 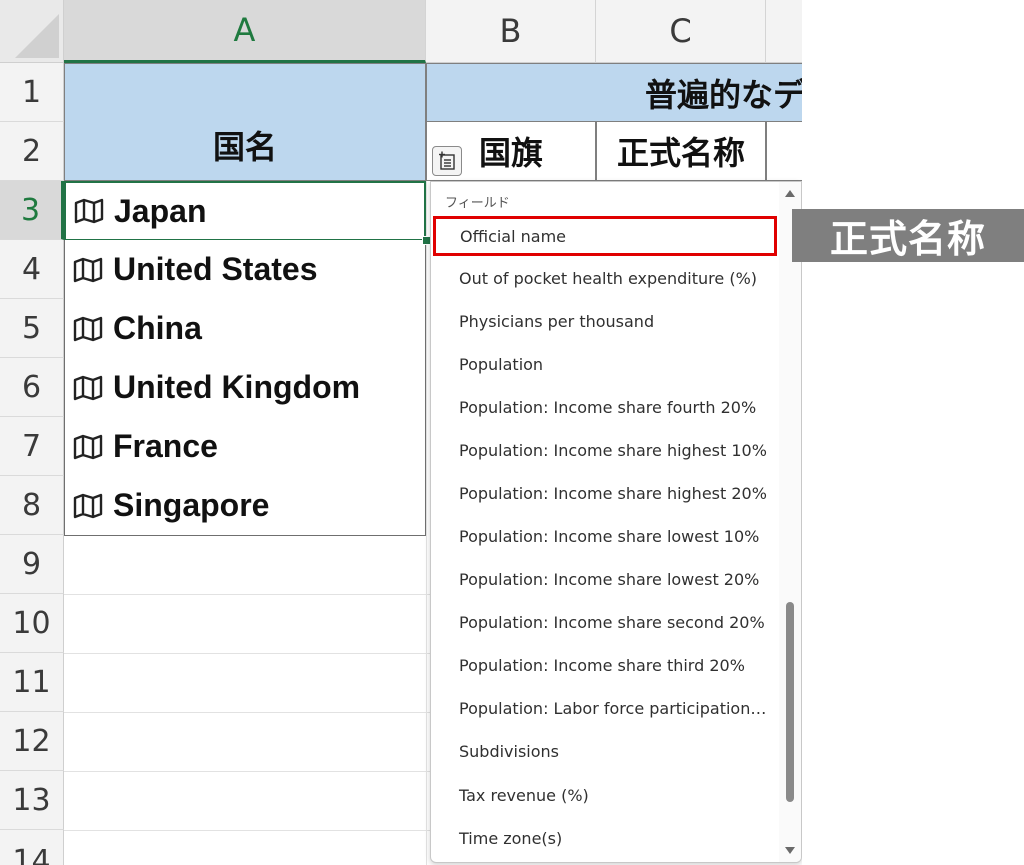 I want to click on dropdown-item: Population, so click(x=501, y=364).